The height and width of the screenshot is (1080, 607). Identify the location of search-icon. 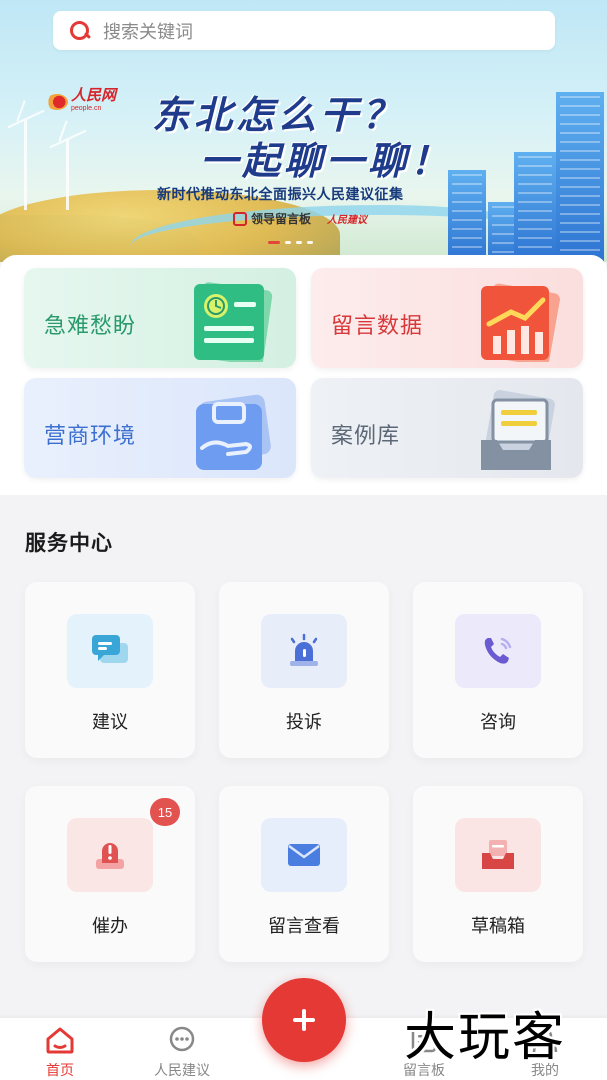
(80, 31).